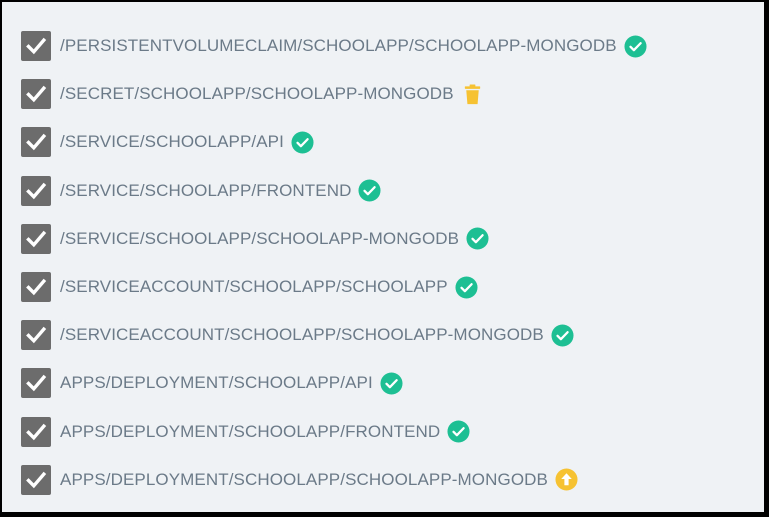 The height and width of the screenshot is (517, 769). I want to click on resource-label: /SECRET/SCHOOLAPP/SCHOOLAPP-MONGODB, so click(257, 94).